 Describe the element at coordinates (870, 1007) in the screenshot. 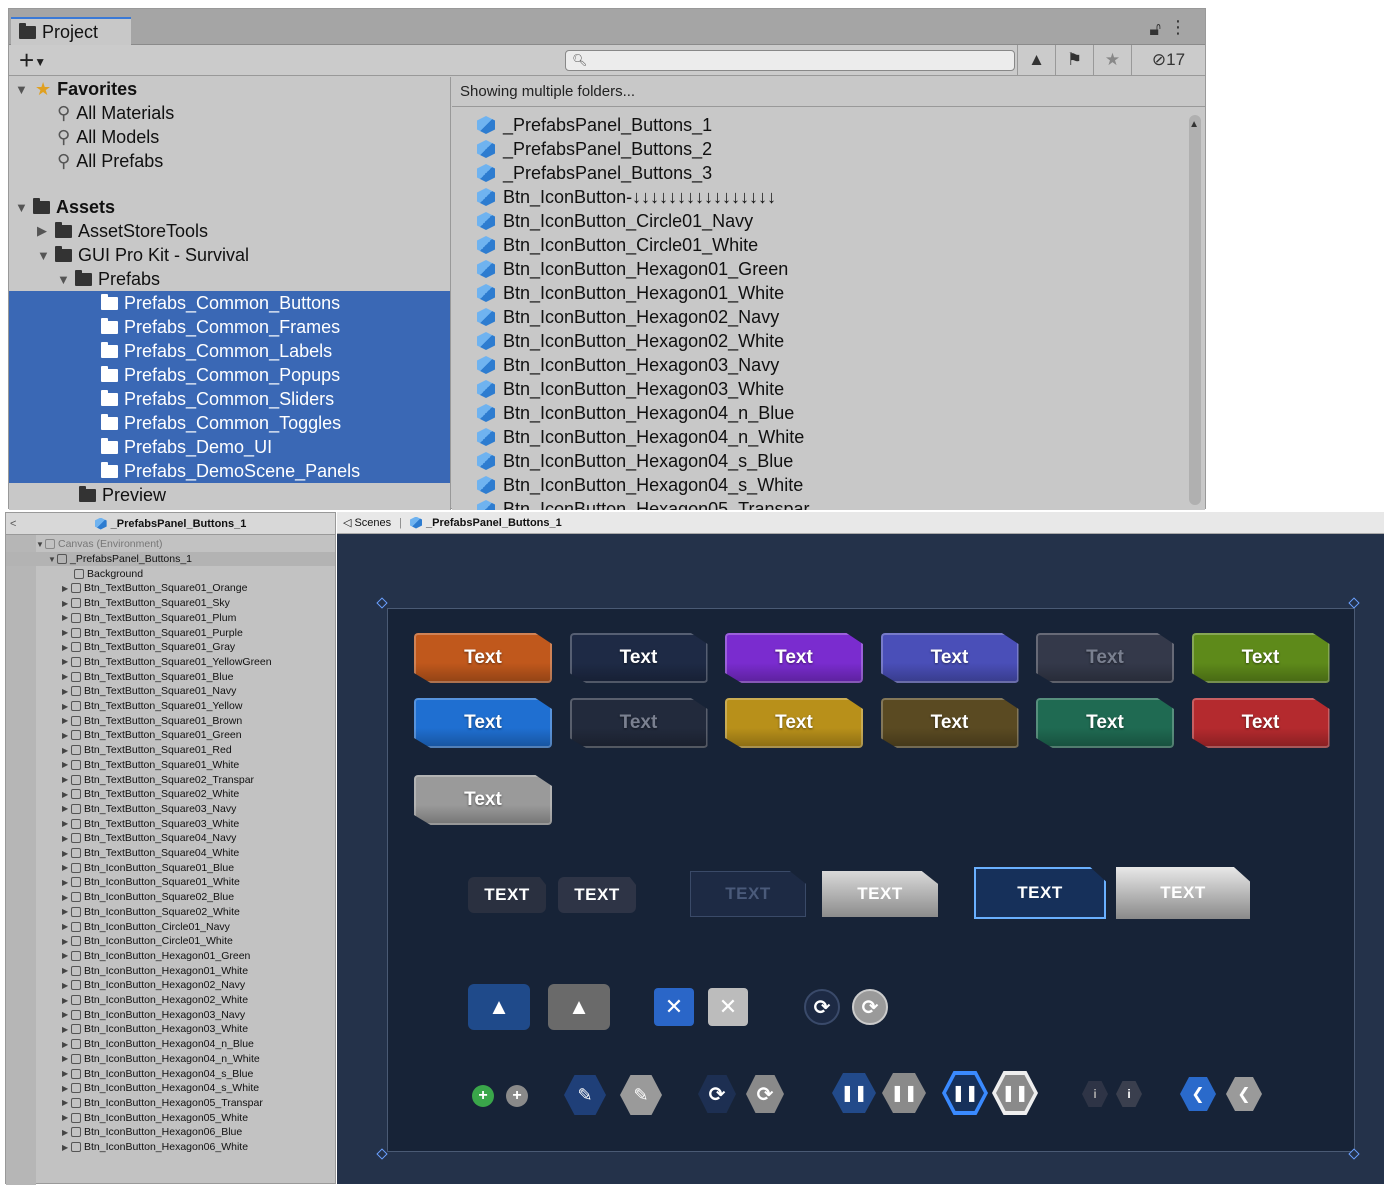

I see `icon-button-circle01-white: ⟳` at that location.